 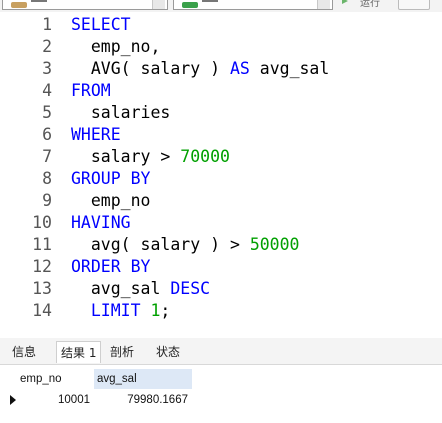 I want to click on tab-status: 状态, so click(x=168, y=352).